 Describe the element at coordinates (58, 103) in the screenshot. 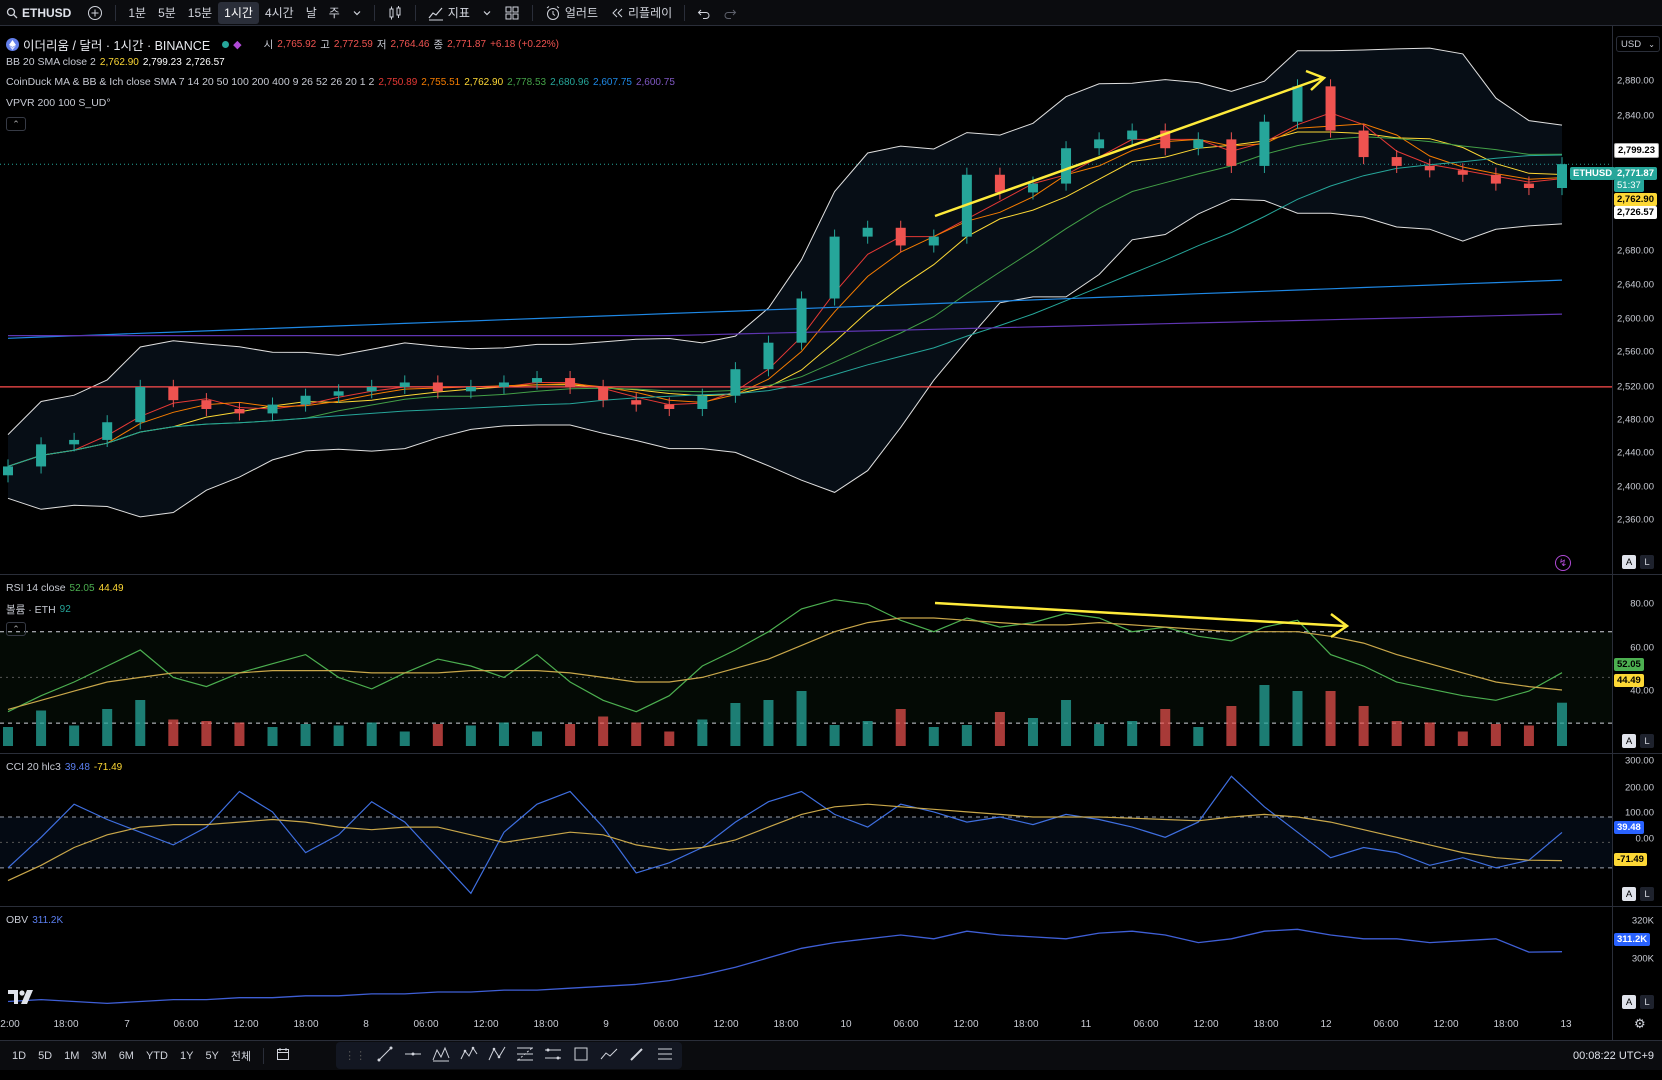

I see `vpvr-legend: VPVR 200 100 S_UD°` at that location.